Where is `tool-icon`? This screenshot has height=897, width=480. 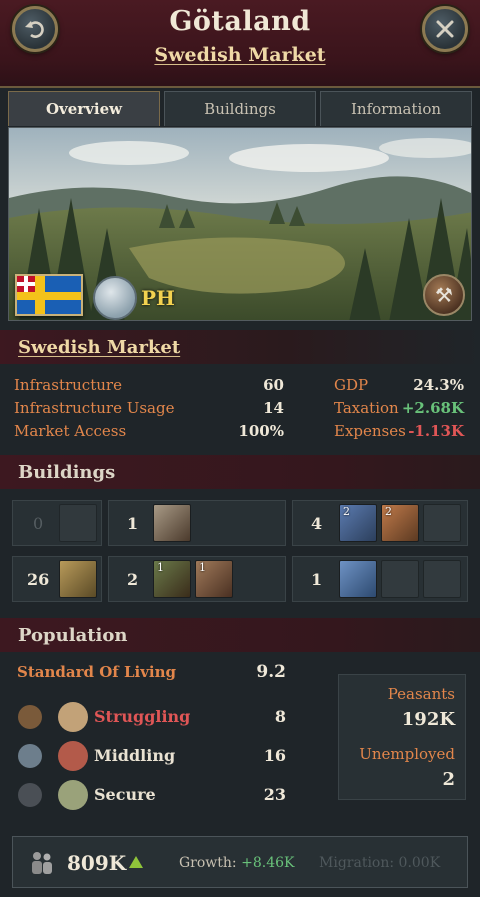 tool-icon is located at coordinates (30, 756).